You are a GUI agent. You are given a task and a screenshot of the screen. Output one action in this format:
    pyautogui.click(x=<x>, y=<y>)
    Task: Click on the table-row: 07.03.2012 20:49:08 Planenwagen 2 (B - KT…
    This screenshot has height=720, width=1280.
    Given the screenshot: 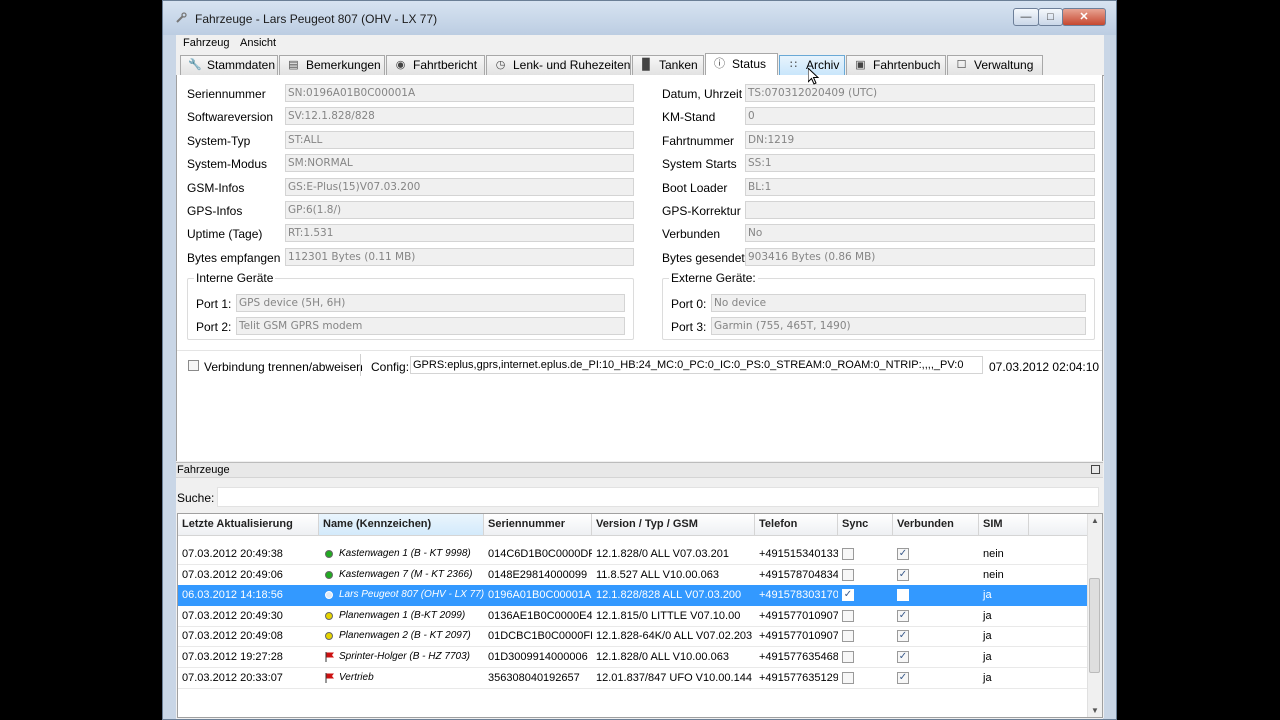 What is the action you would take?
    pyautogui.click(x=633, y=637)
    